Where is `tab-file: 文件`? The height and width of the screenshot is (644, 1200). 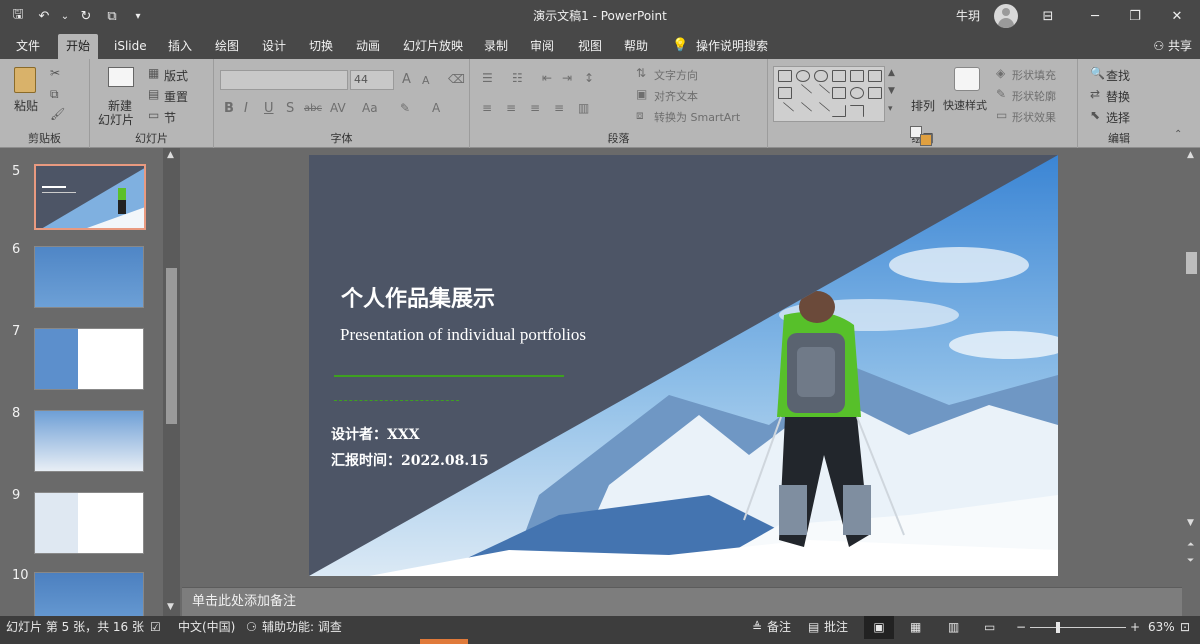 tab-file: 文件 is located at coordinates (28, 46).